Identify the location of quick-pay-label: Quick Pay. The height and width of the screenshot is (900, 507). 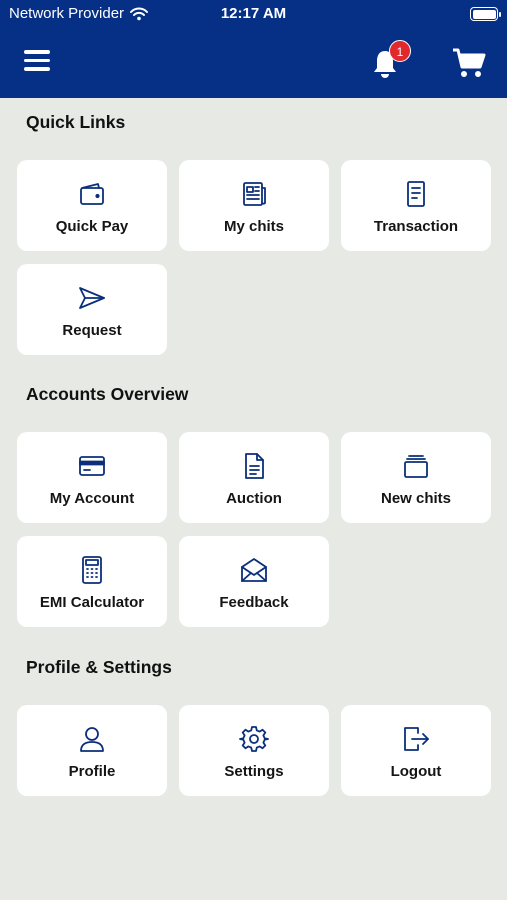
(92, 226).